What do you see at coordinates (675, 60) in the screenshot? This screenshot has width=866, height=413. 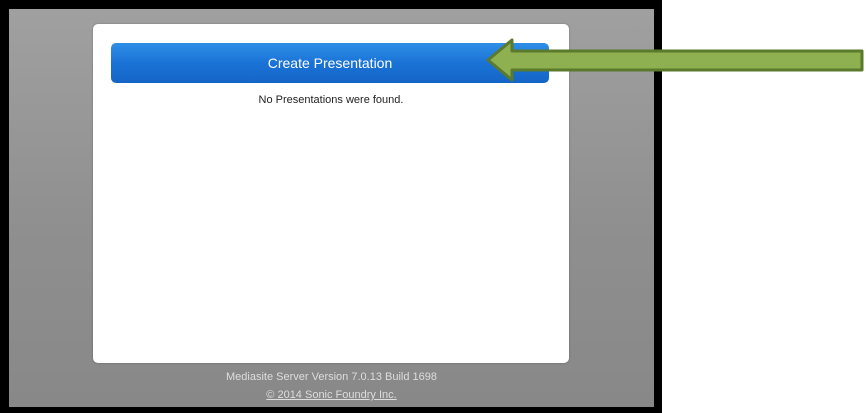 I see `arrow-left-icon` at bounding box center [675, 60].